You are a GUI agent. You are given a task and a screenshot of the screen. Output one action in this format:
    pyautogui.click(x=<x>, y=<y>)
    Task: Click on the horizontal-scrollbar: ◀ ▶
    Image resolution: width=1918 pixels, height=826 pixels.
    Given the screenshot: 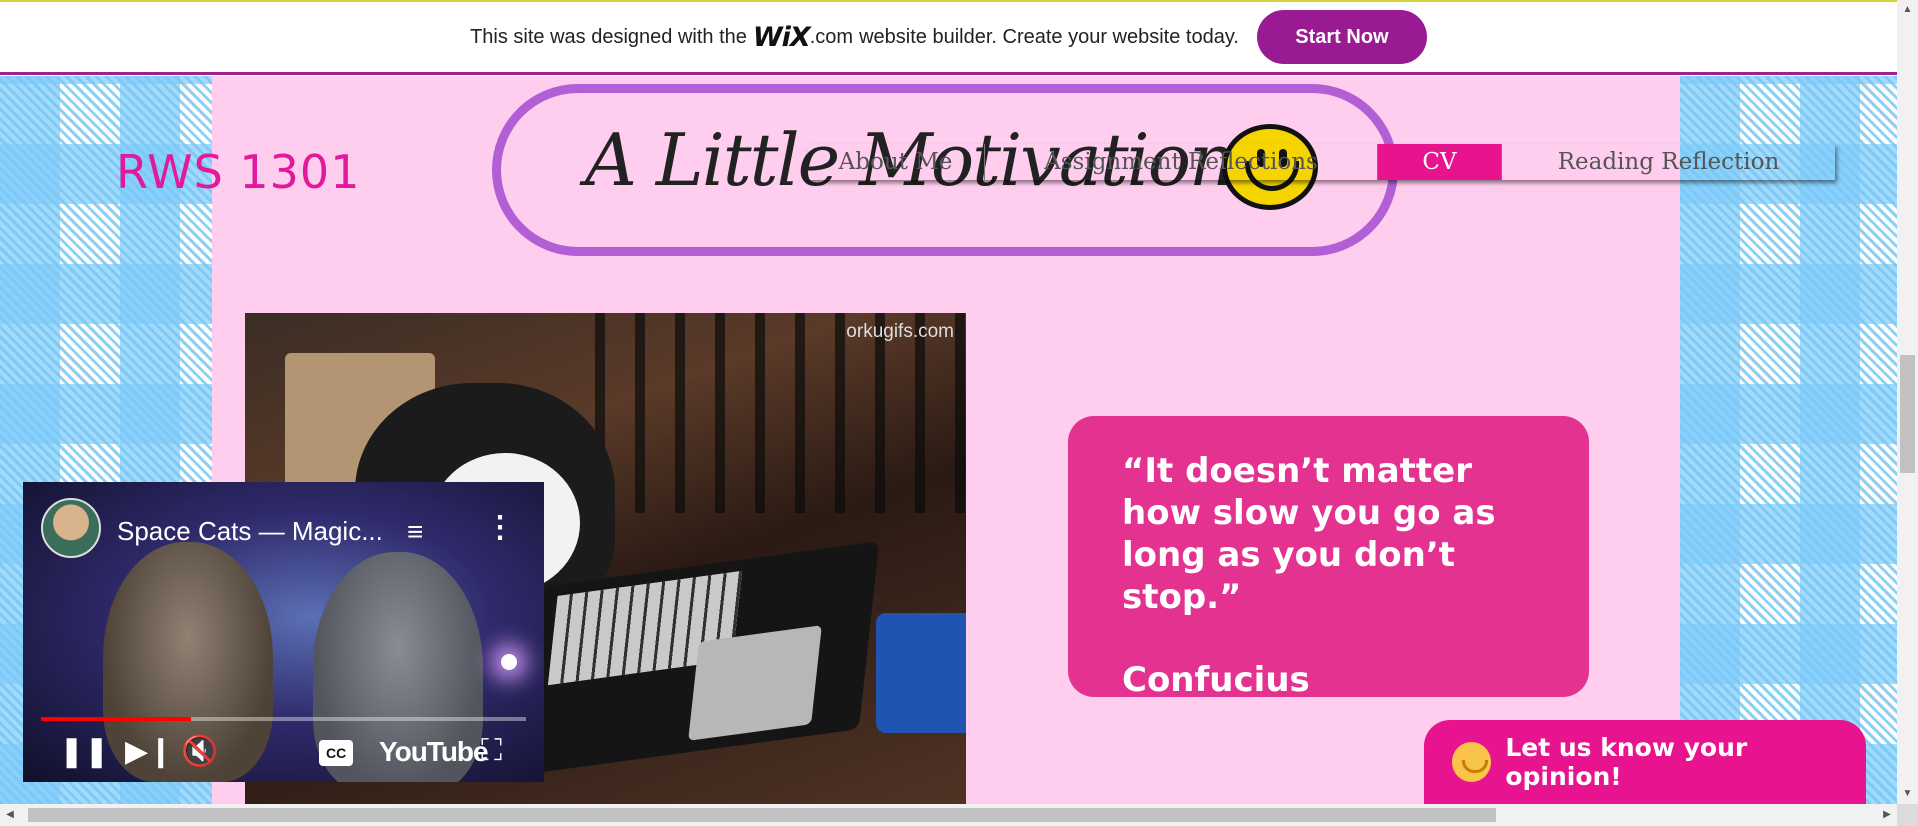 What is the action you would take?
    pyautogui.click(x=948, y=815)
    